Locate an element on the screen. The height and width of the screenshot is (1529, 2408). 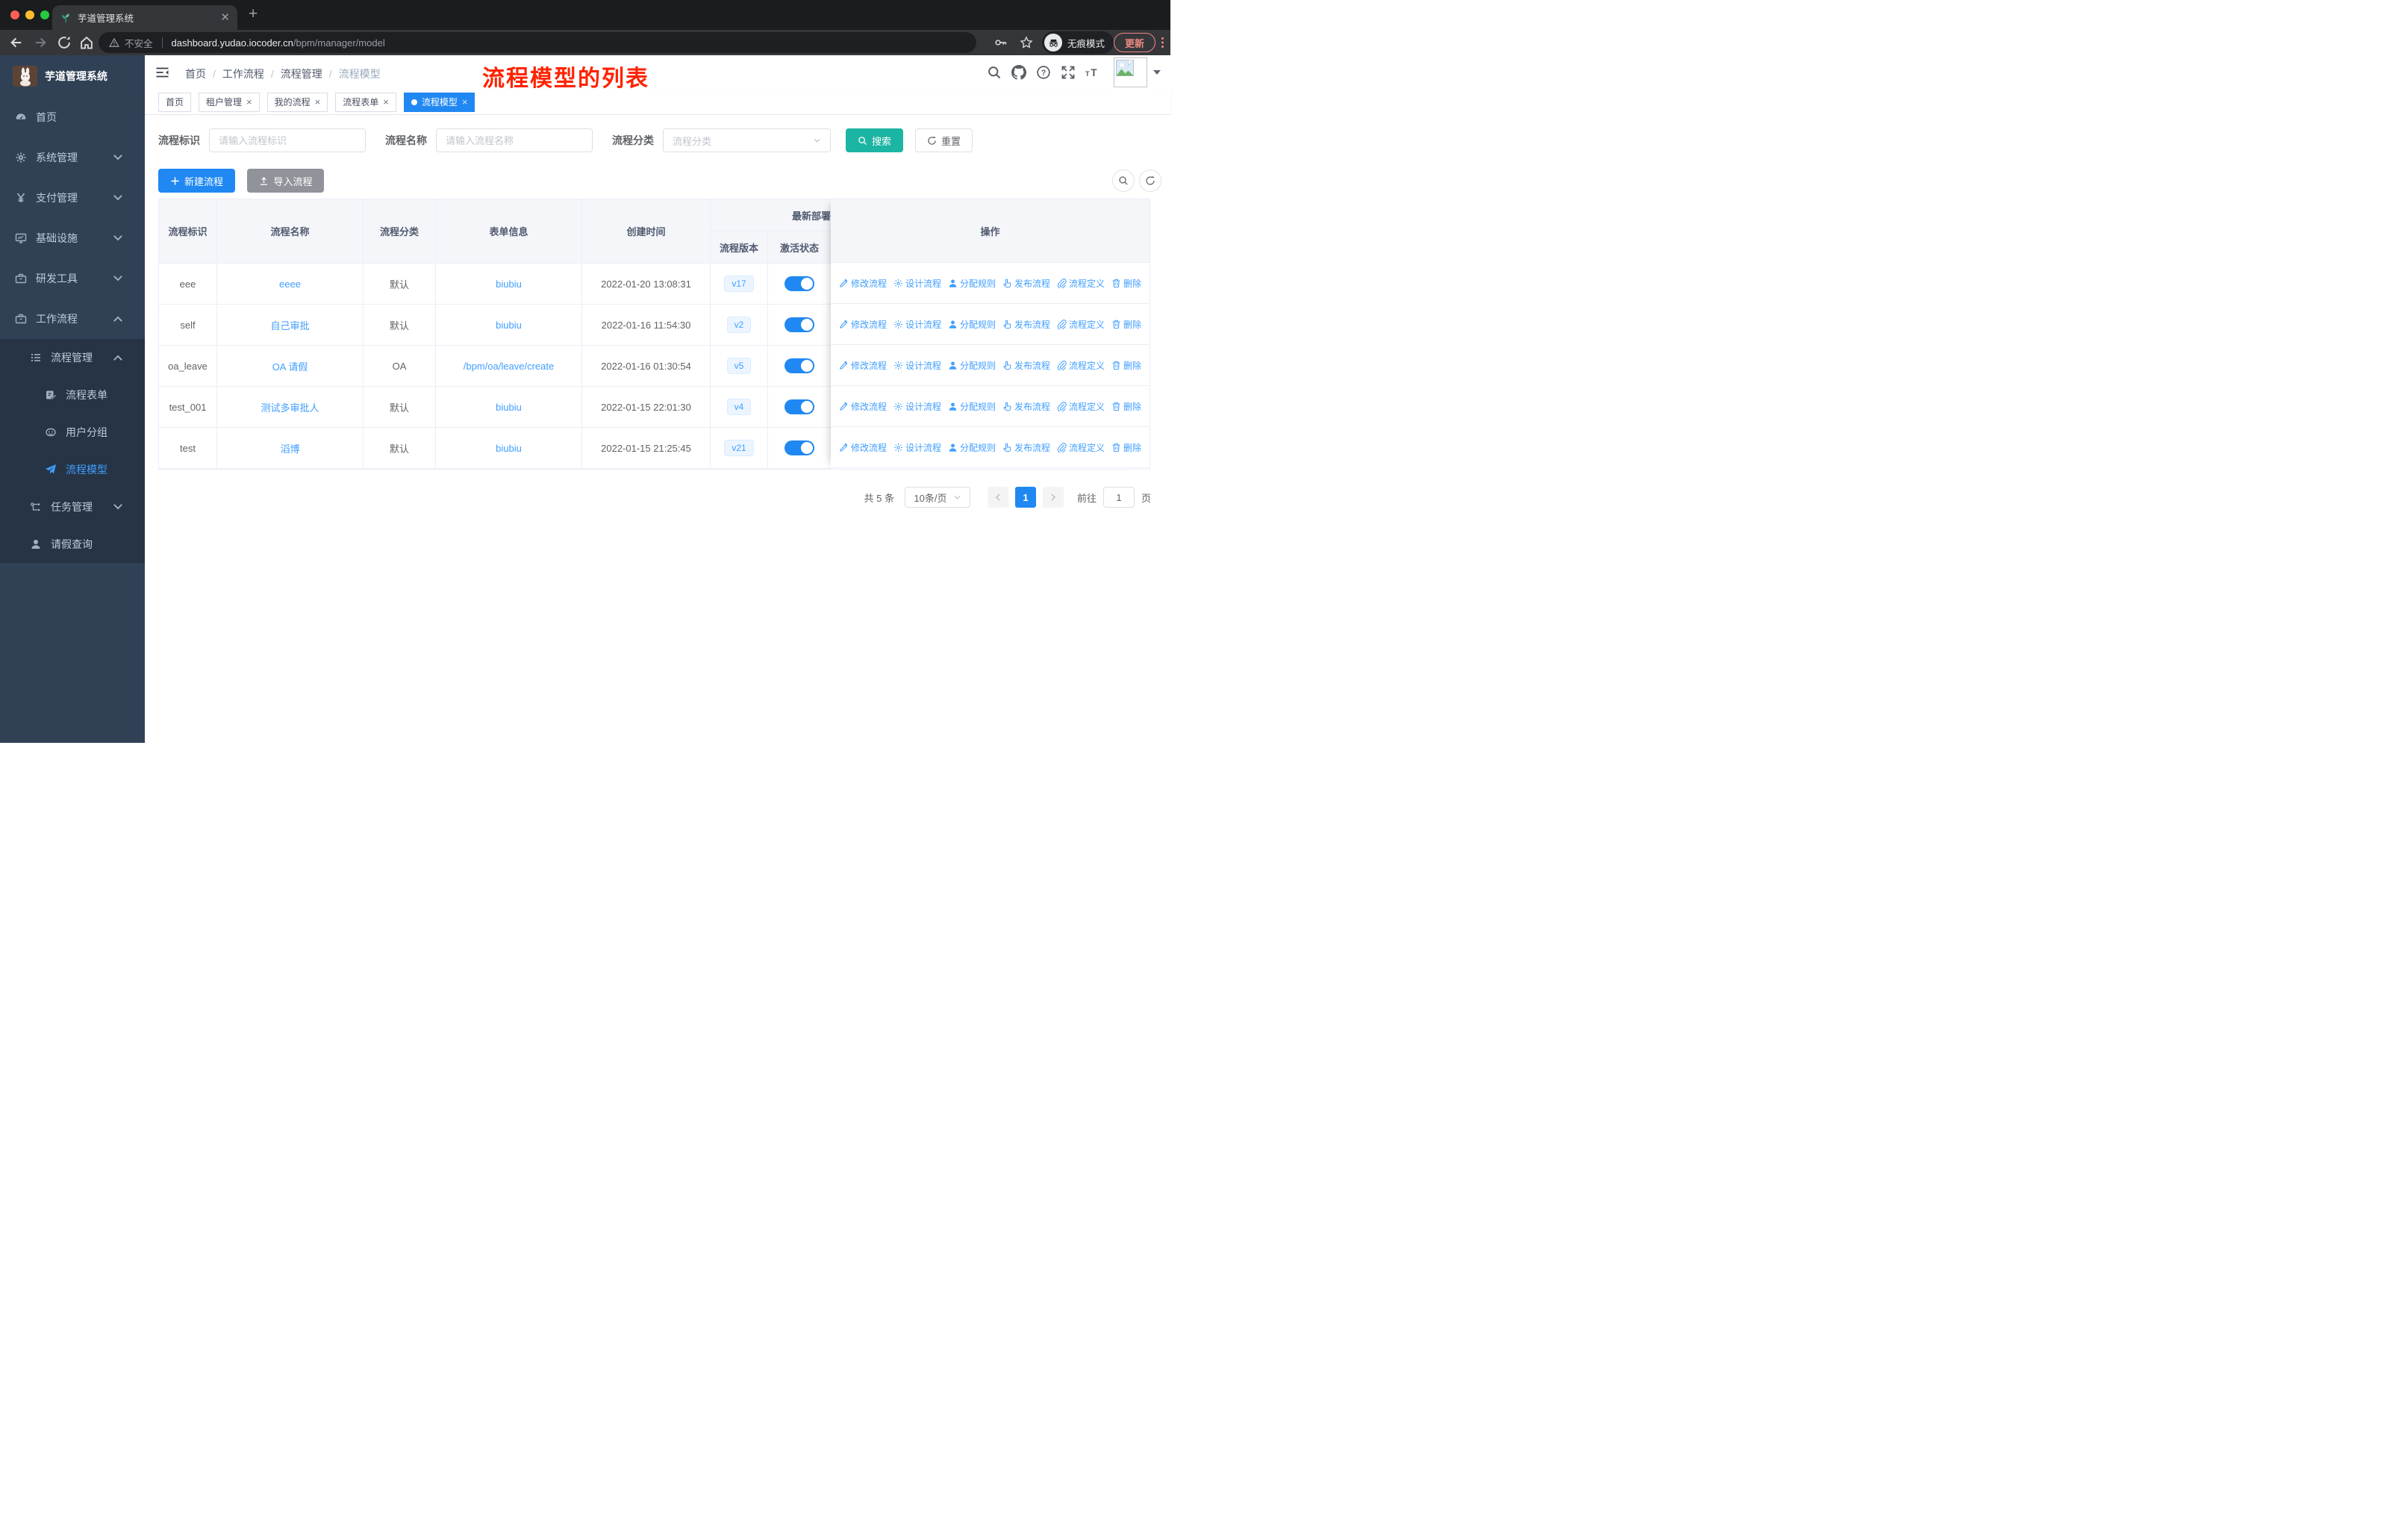
home-icon is located at coordinates (86, 42).